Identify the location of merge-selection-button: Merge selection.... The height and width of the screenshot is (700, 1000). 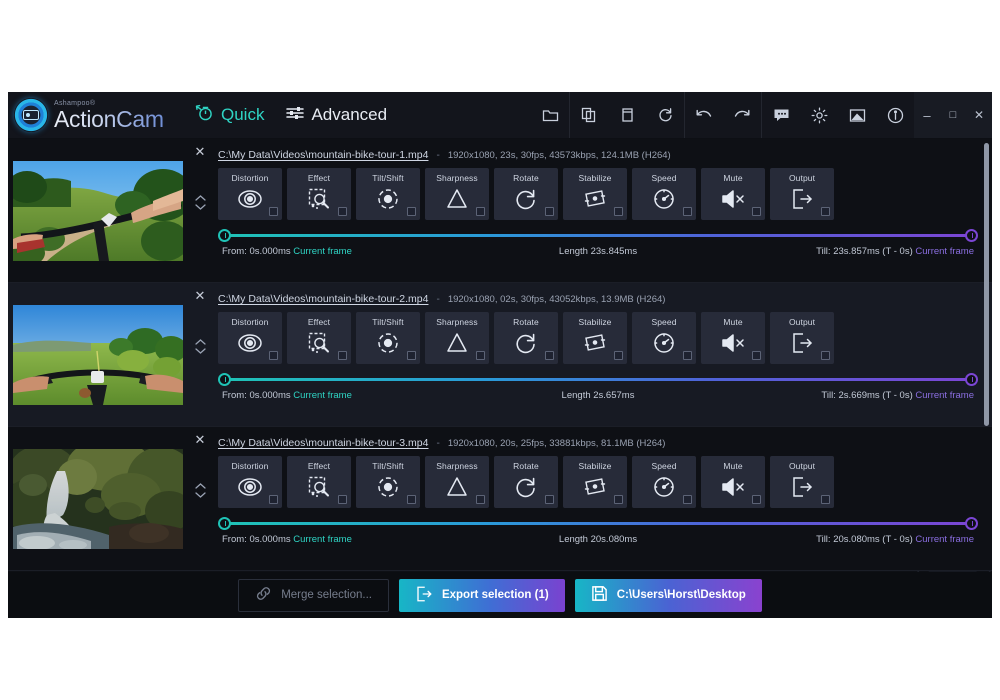
(313, 595).